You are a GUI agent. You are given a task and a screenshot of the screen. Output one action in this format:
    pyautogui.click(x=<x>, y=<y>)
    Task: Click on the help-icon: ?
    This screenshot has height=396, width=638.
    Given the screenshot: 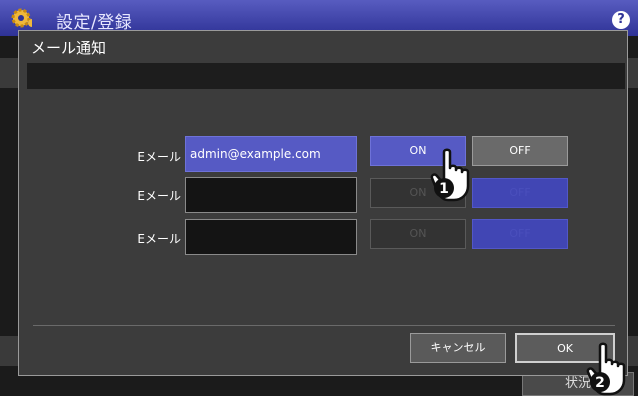 What is the action you would take?
    pyautogui.click(x=621, y=20)
    